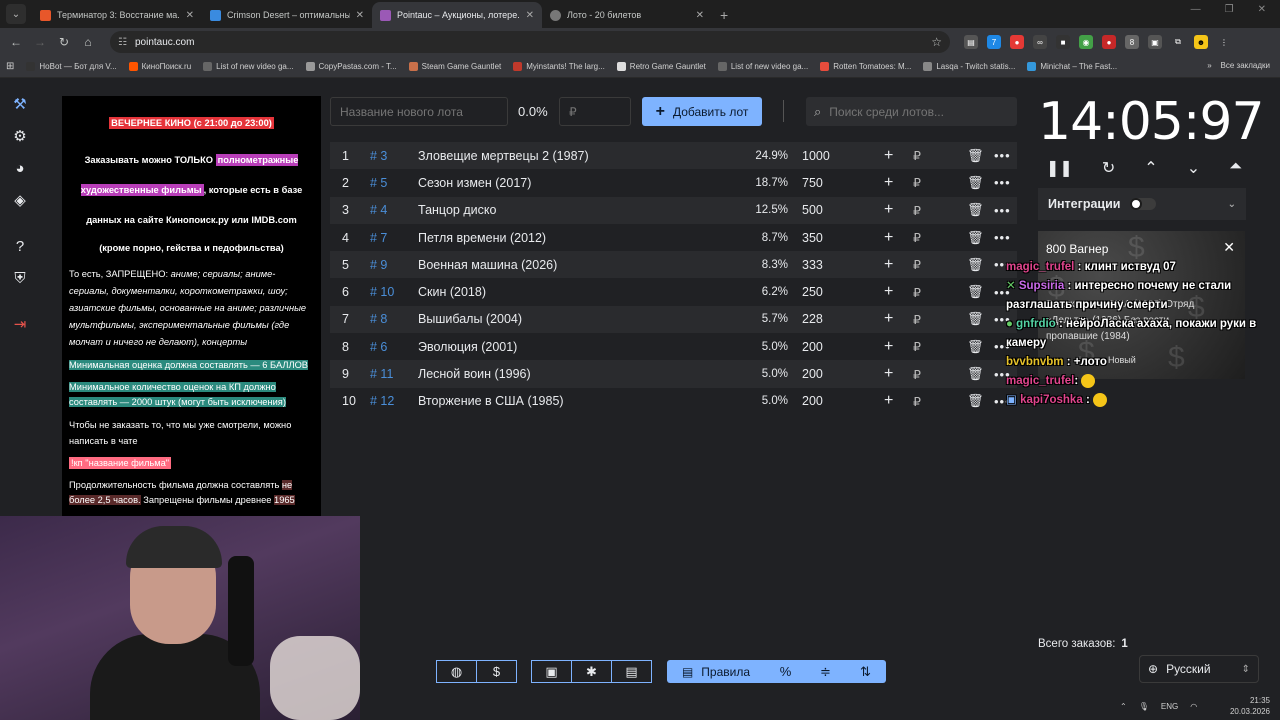 This screenshot has width=1280, height=720. I want to click on lot-name: Военная машина (2026), so click(487, 265).